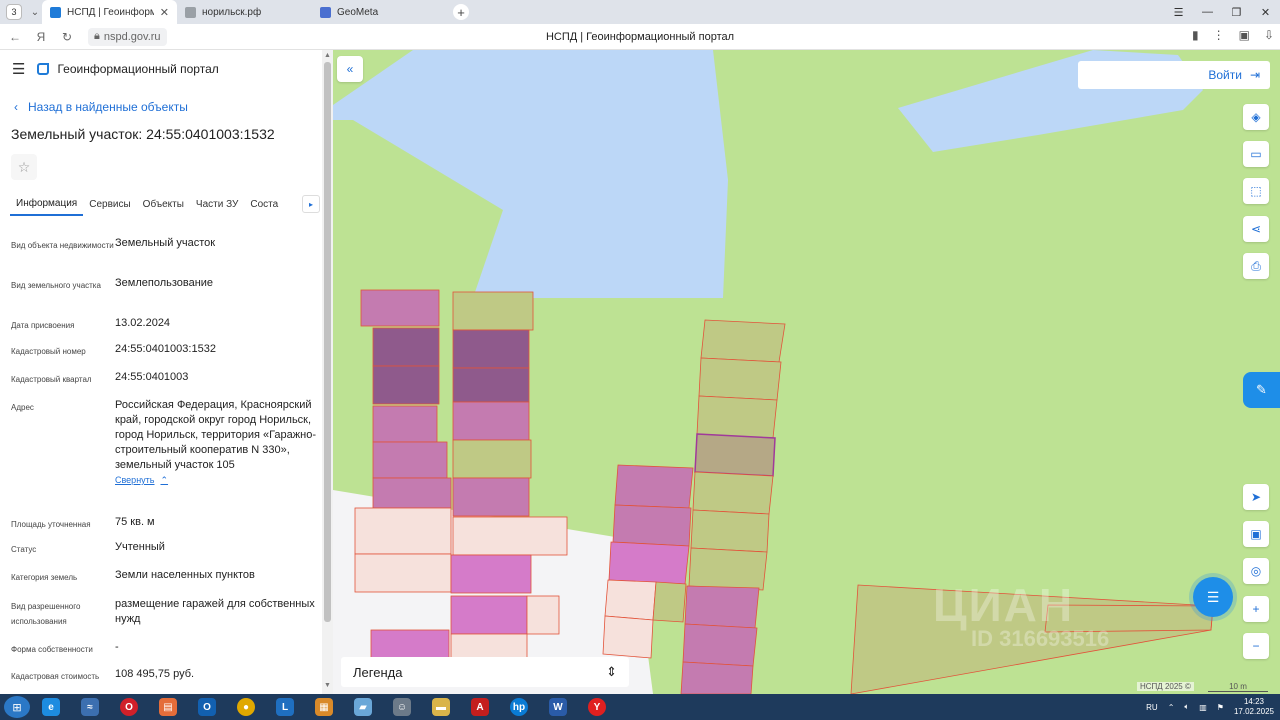 The height and width of the screenshot is (720, 1280). Describe the element at coordinates (480, 707) in the screenshot. I see `taskbar-app: A` at that location.